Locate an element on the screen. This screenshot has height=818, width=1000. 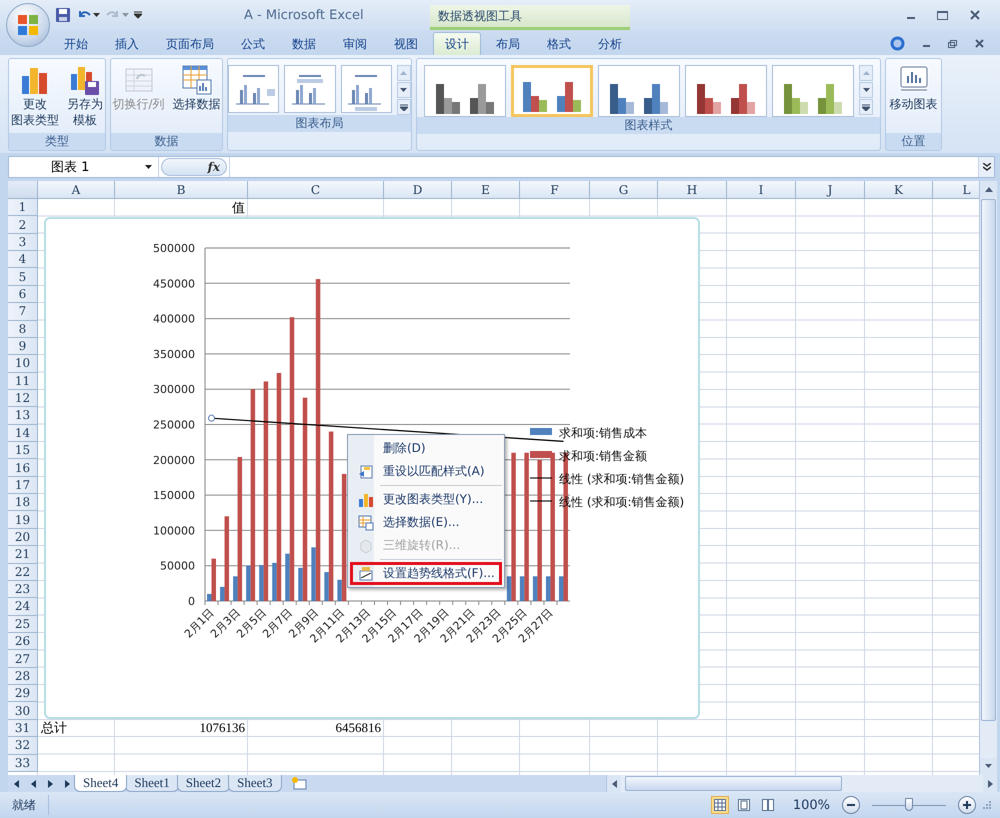
row-header: 12 is located at coordinates (23, 399).